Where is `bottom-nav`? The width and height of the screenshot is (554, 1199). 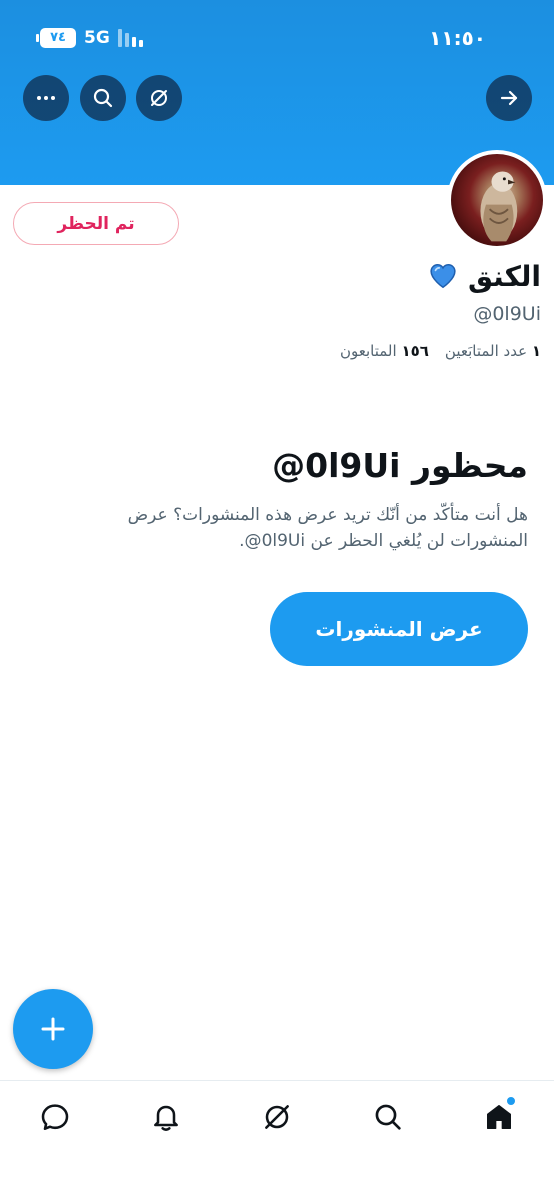
bottom-nav is located at coordinates (277, 1116).